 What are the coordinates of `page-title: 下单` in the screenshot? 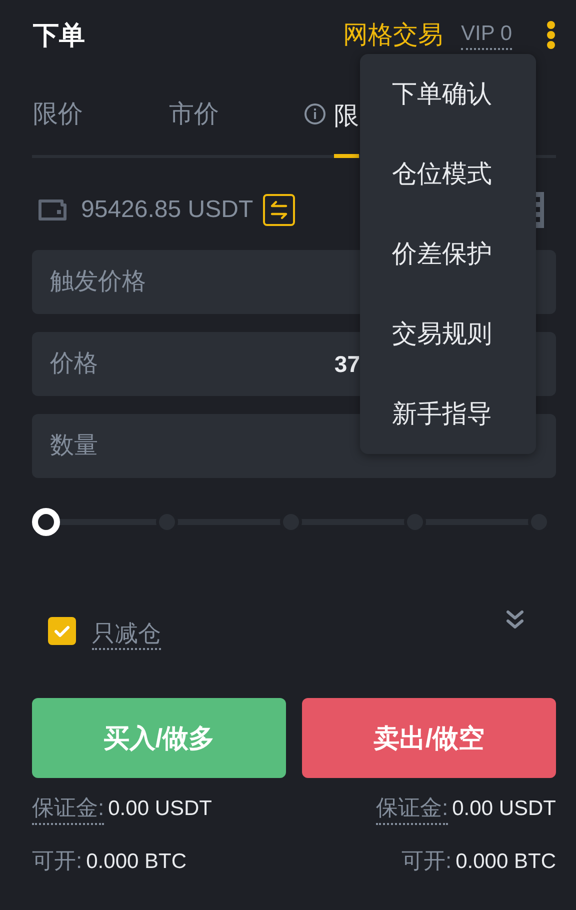 It's located at (59, 35).